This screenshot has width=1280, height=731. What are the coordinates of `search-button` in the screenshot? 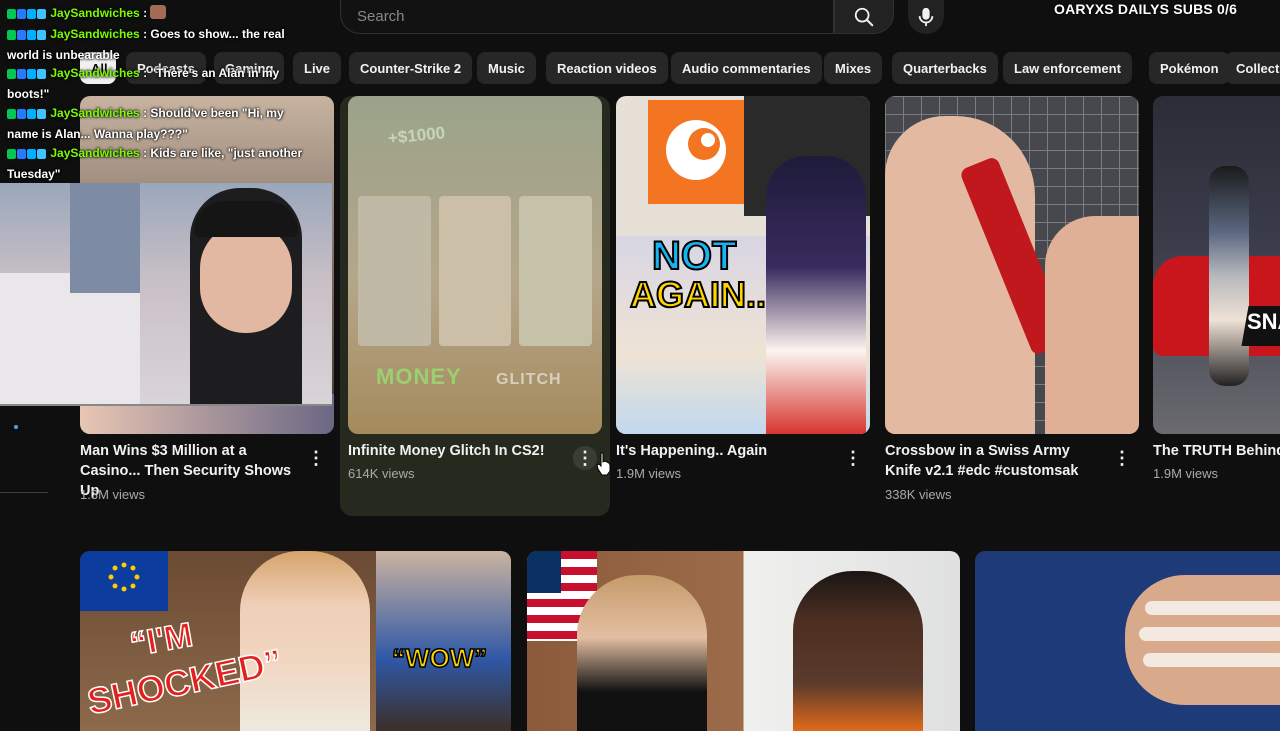 It's located at (864, 17).